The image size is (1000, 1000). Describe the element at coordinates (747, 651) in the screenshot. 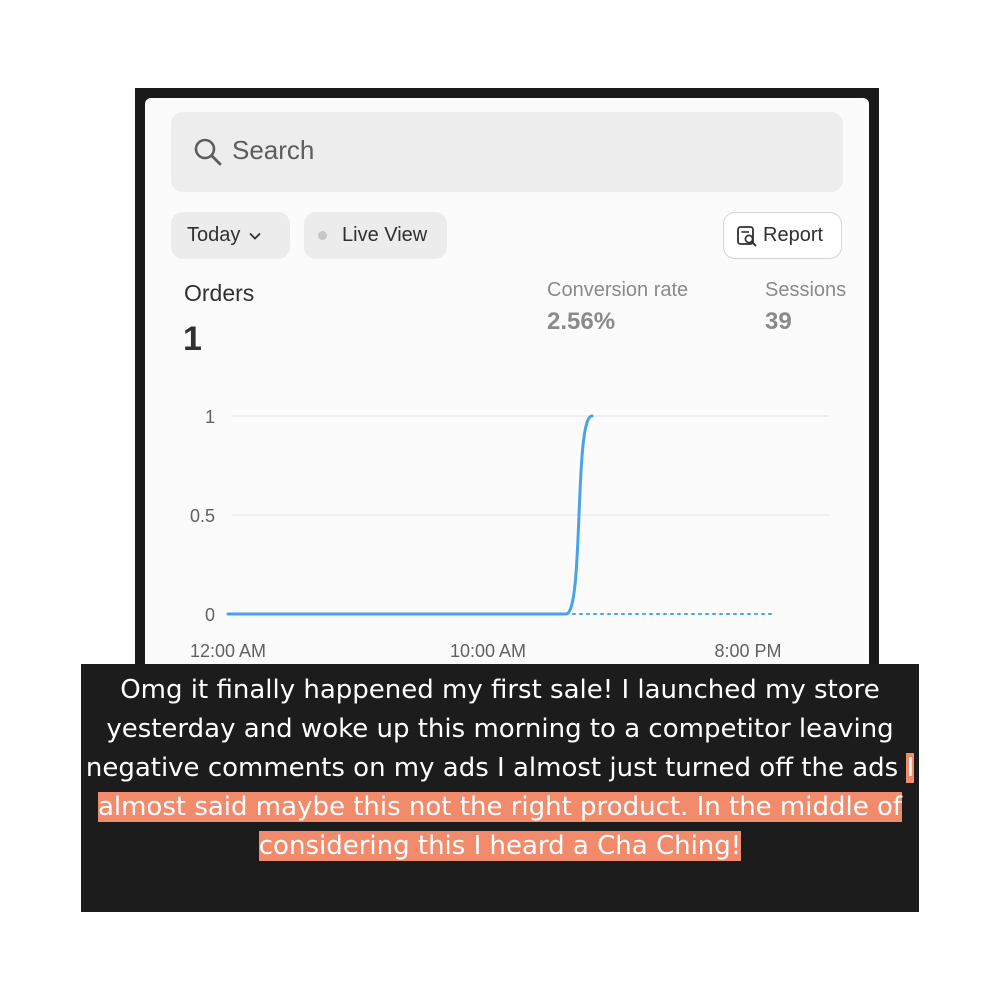

I see `x-tick-label: 8:00 PM` at that location.